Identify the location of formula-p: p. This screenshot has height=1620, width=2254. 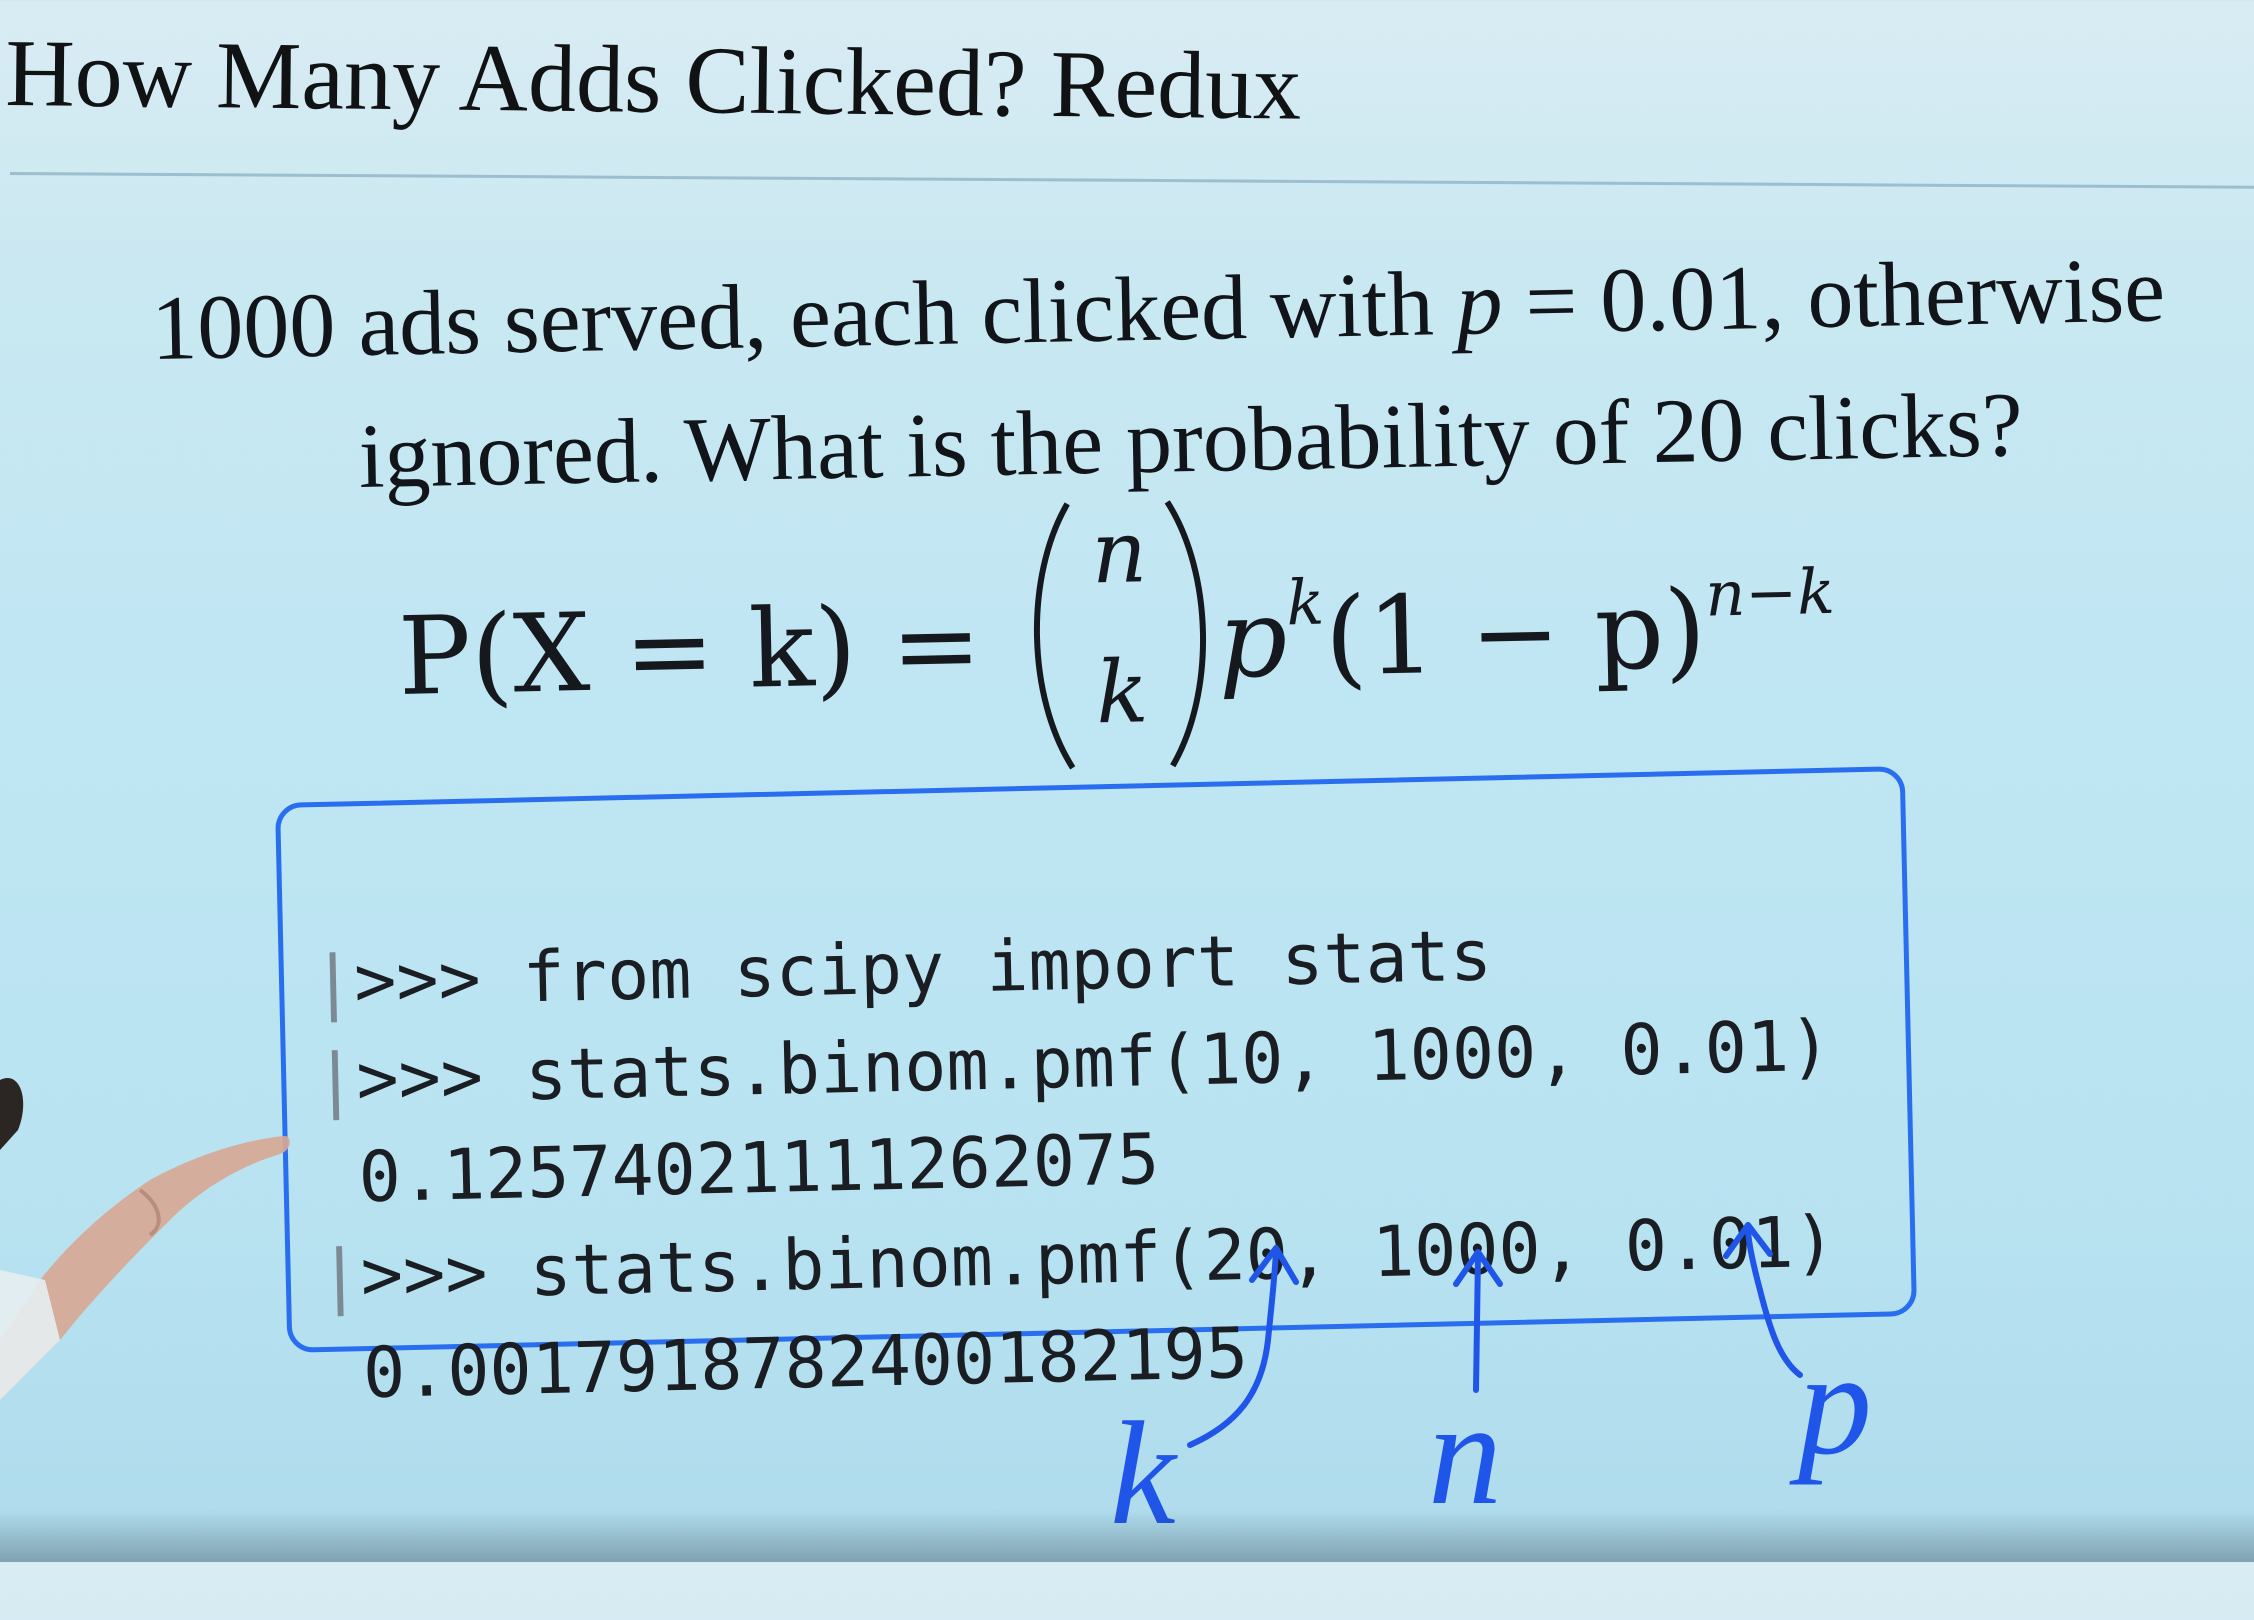
(1252, 639).